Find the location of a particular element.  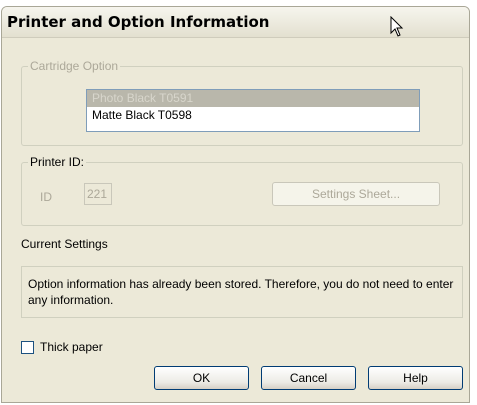

current-settings-heading: Current Settings is located at coordinates (64, 244).